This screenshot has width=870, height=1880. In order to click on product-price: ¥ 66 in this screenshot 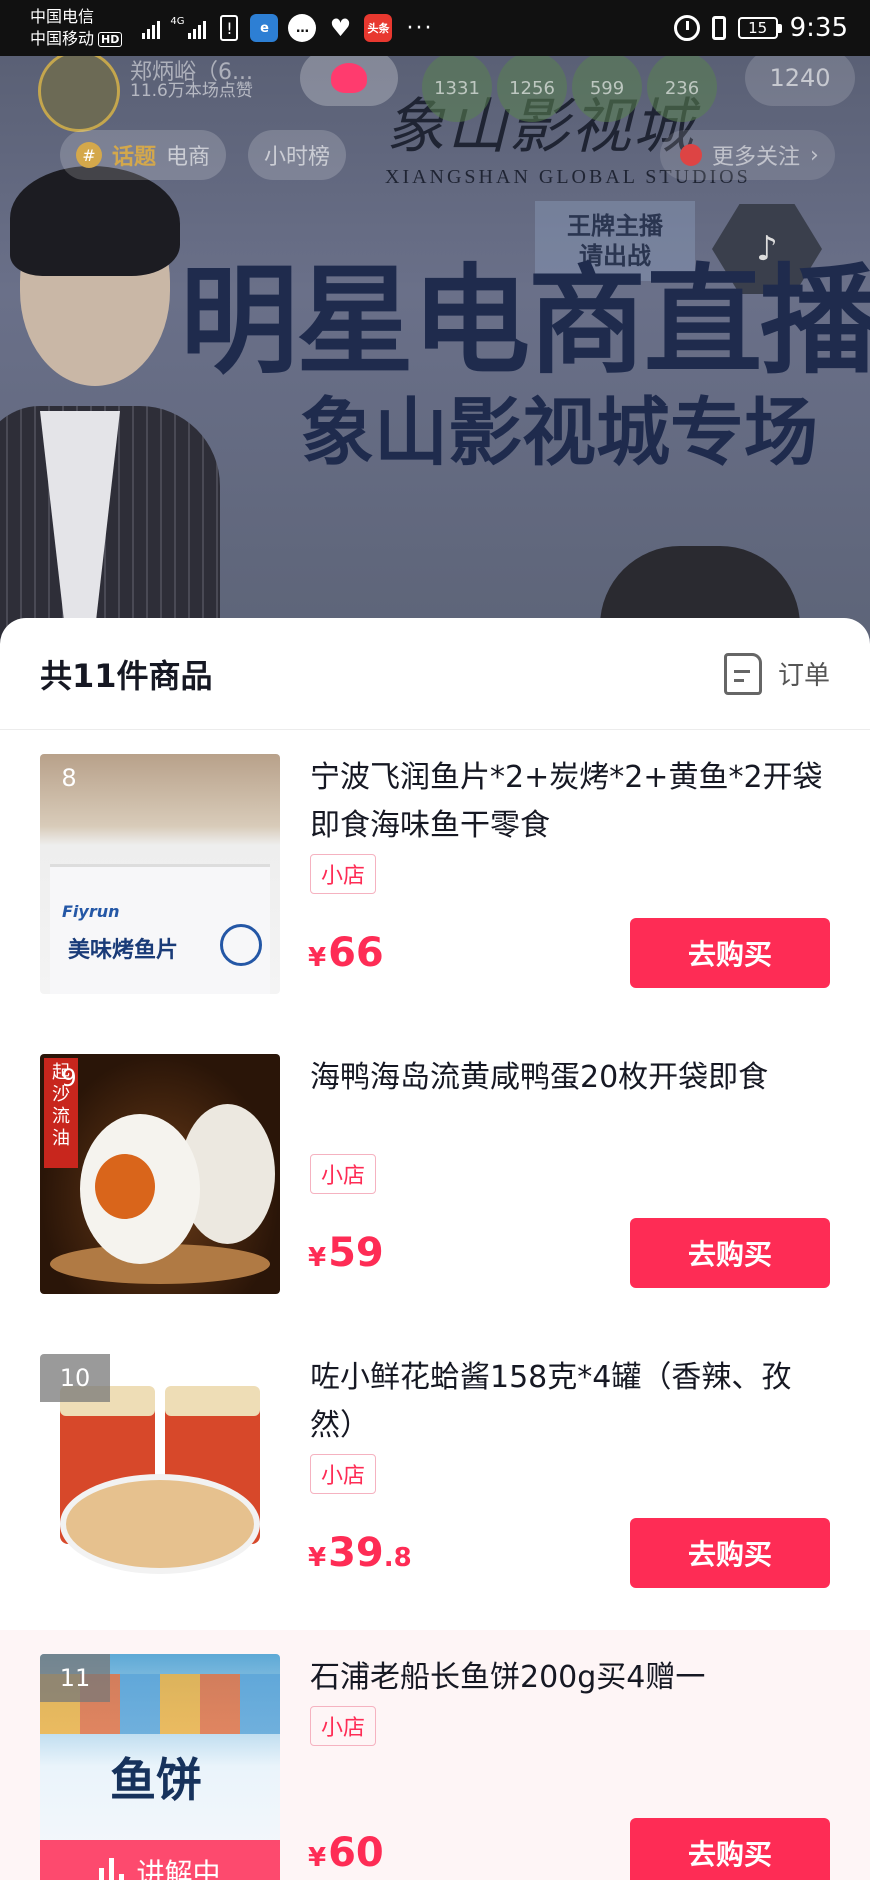, I will do `click(346, 953)`.